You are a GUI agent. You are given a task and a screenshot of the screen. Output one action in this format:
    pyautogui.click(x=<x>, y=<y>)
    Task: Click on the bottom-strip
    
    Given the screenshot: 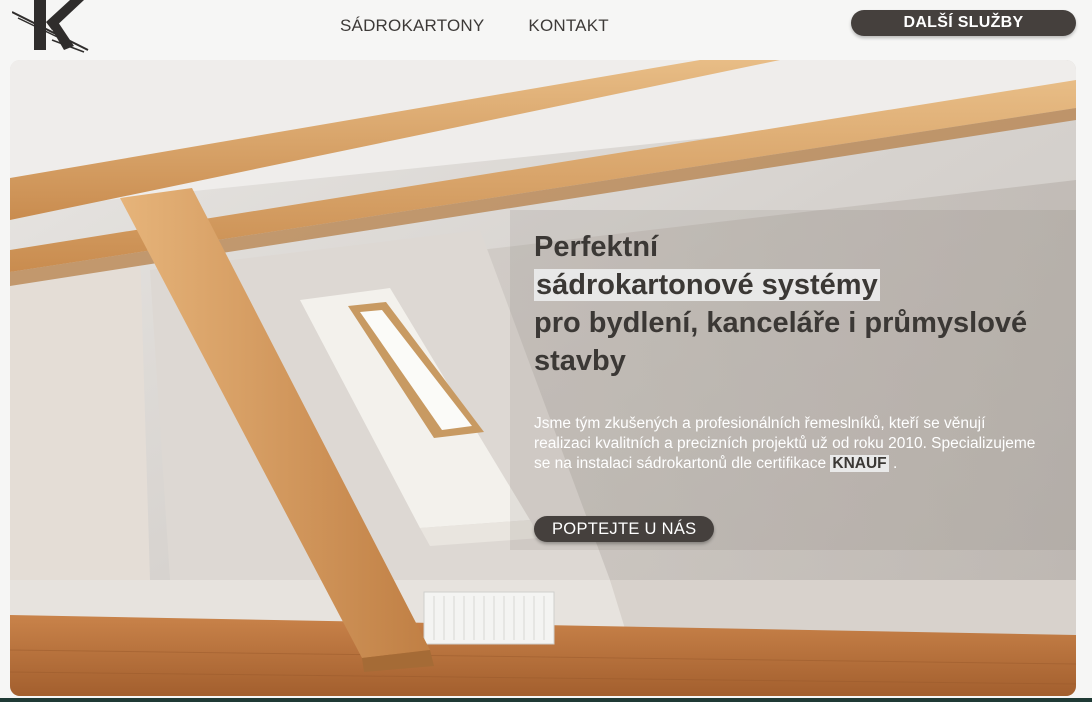 What is the action you would take?
    pyautogui.click(x=546, y=700)
    